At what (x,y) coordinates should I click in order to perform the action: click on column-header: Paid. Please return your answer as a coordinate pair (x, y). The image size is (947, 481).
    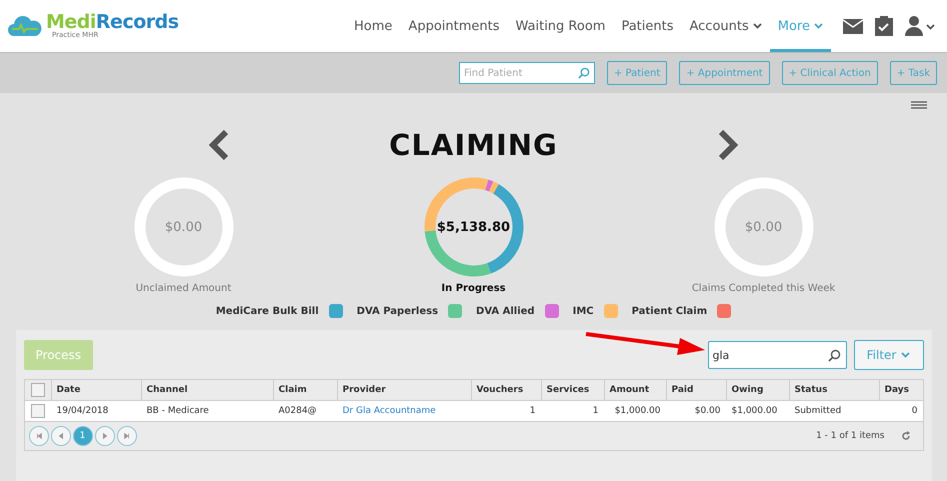
    Looking at the image, I should click on (696, 390).